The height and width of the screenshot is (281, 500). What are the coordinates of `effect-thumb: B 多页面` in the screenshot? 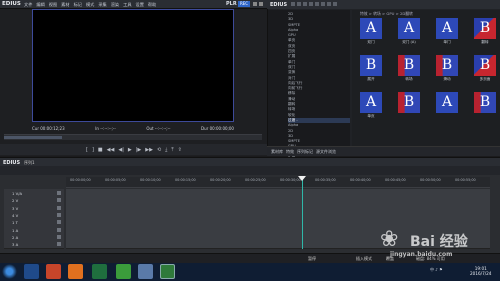 It's located at (485, 68).